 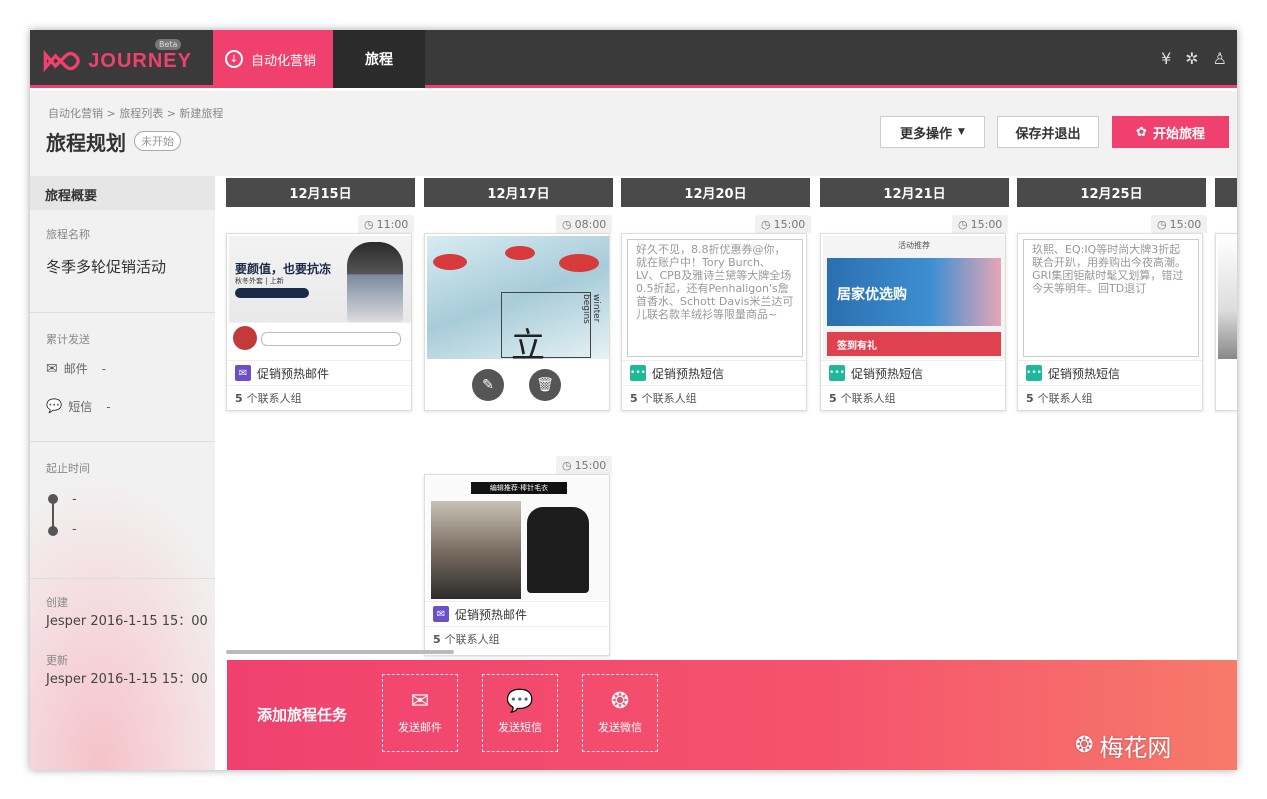 I want to click on add-task-title: 添加旅程任务, so click(x=302, y=715).